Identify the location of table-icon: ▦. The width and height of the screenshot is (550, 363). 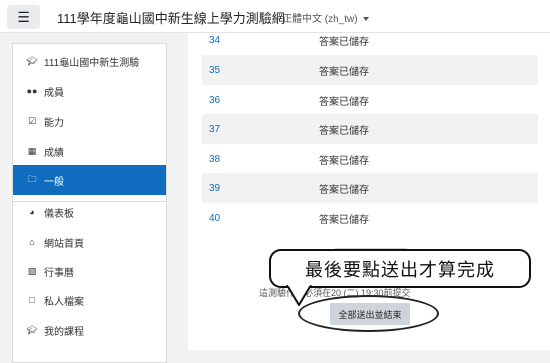
(32, 150).